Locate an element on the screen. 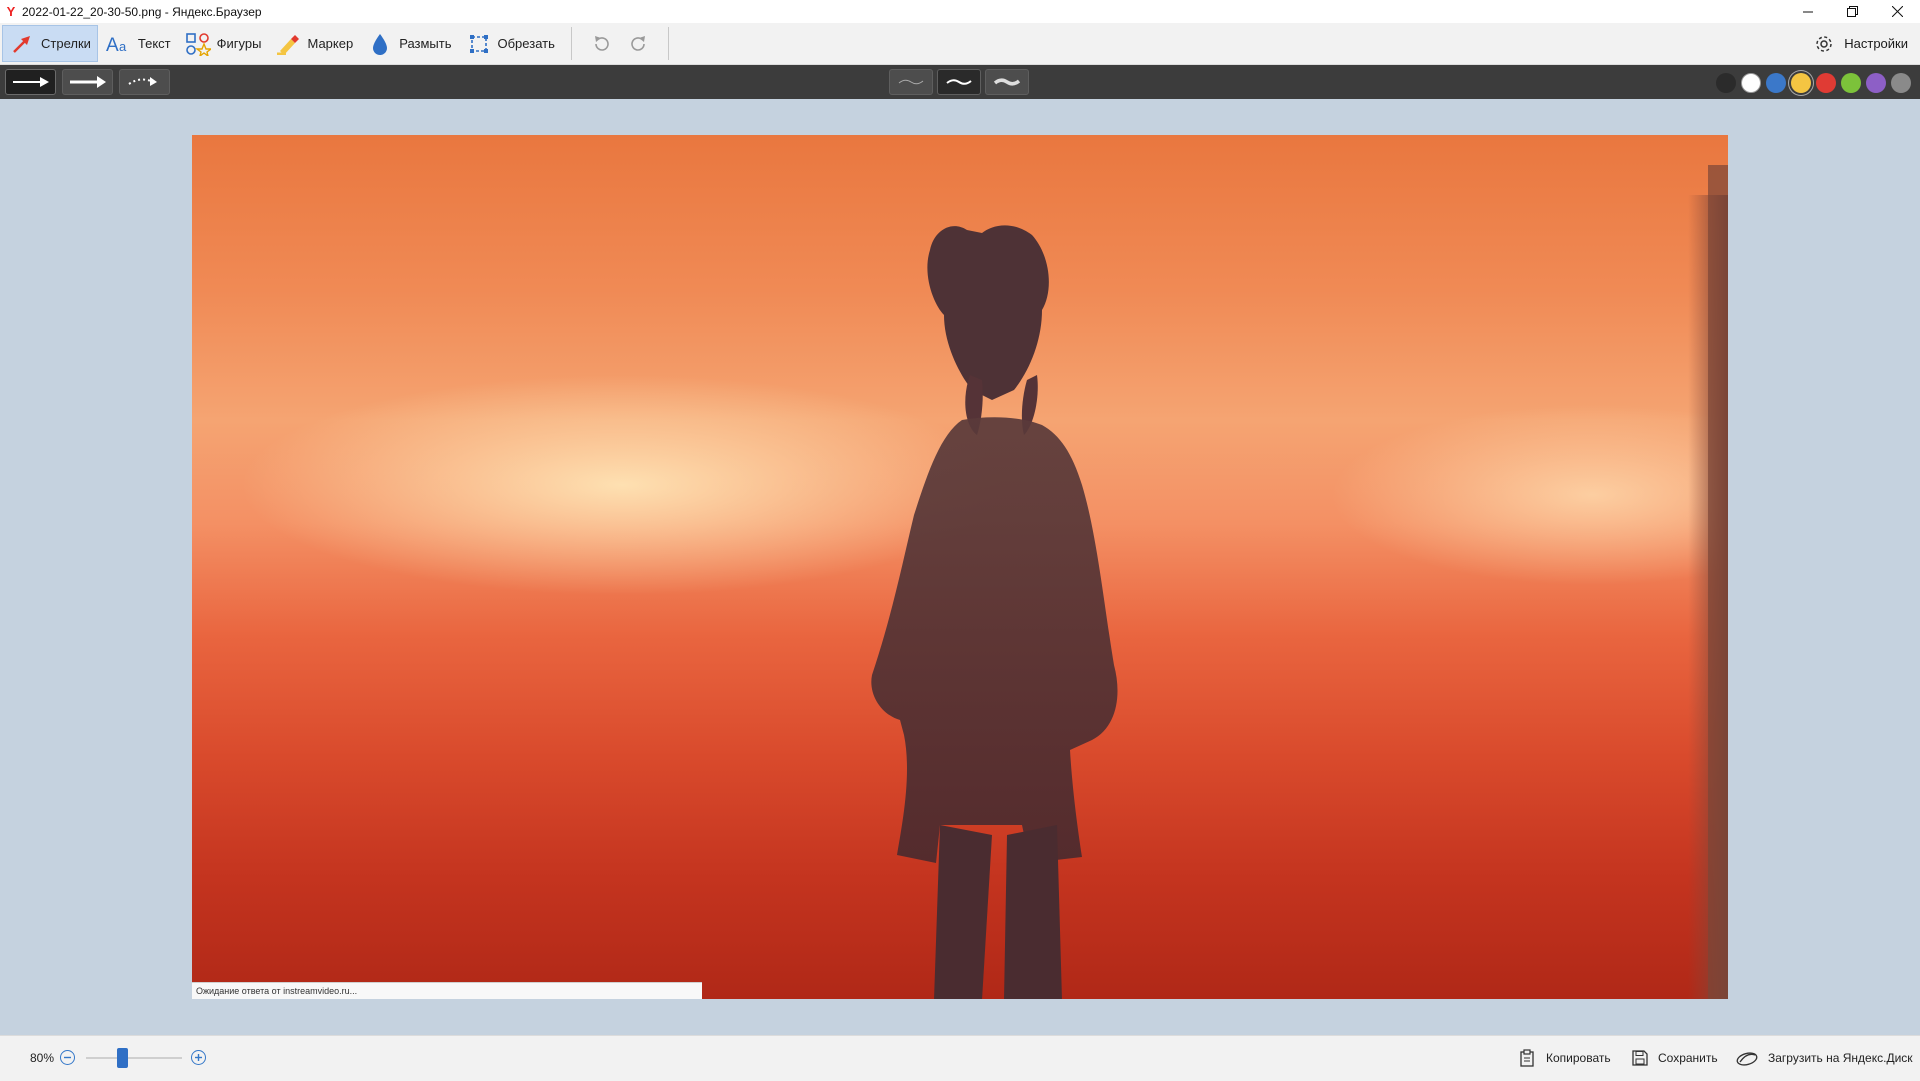  redo-button is located at coordinates (639, 43).